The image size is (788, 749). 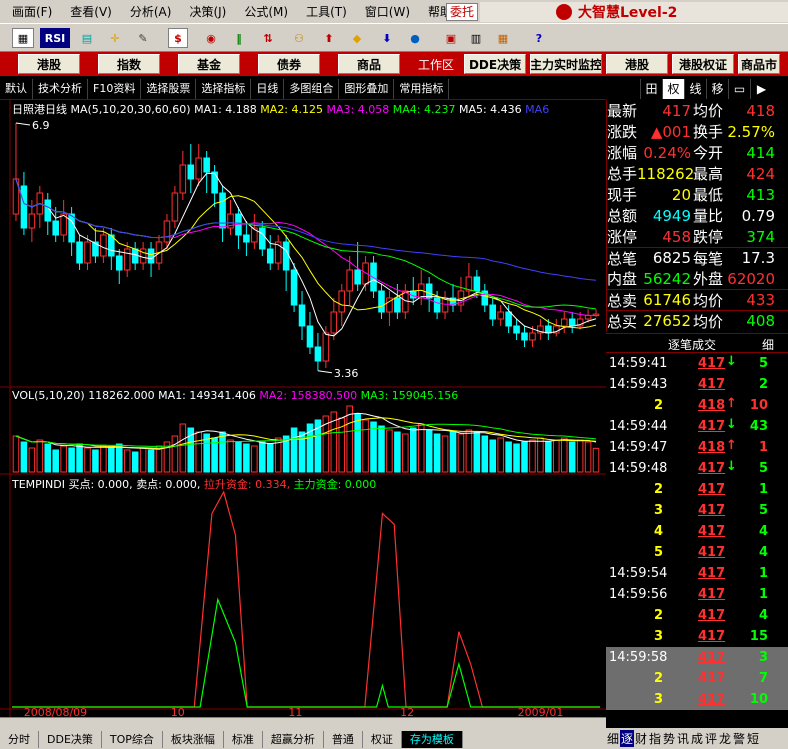 I want to click on nav-index: 指数, so click(x=129, y=64).